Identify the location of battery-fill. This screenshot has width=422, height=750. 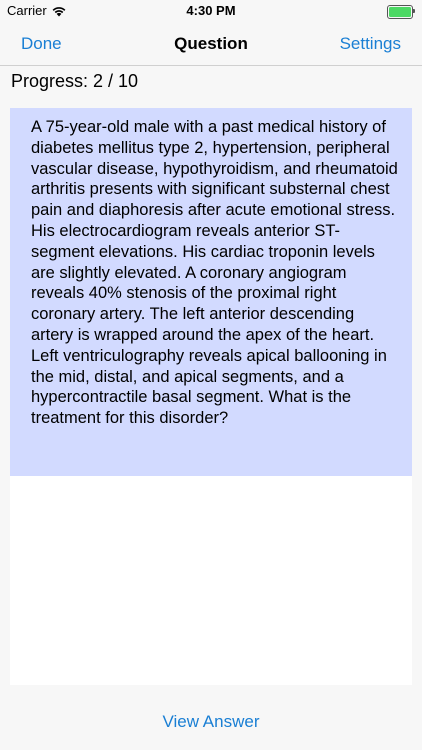
(400, 12).